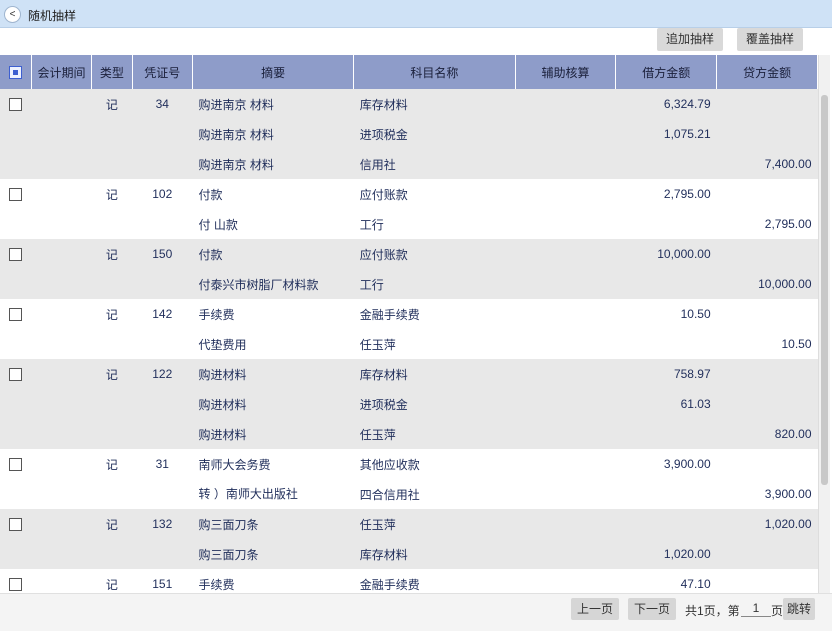  I want to click on voucher-cell: 150, so click(162, 254).